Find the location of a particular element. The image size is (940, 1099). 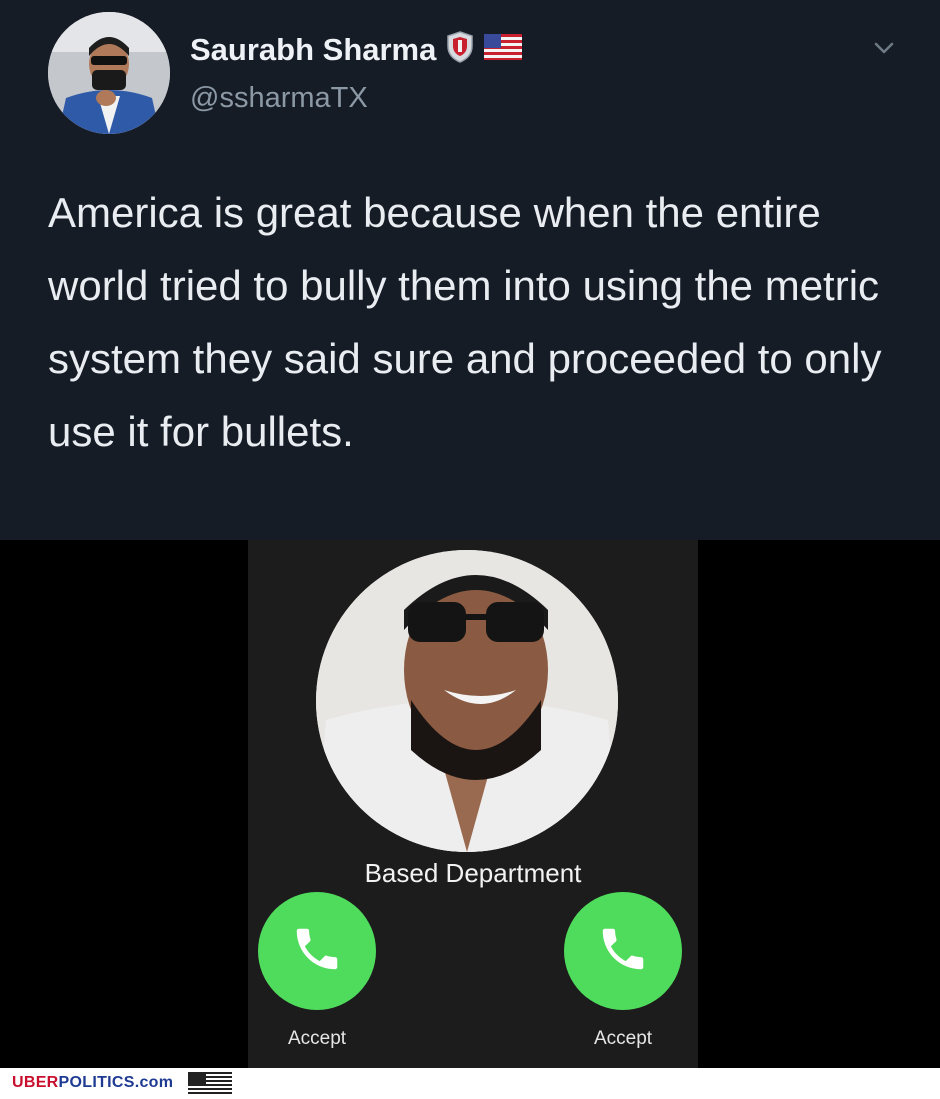

site-brand: UBERPOLITICS.com is located at coordinates (92, 1083).